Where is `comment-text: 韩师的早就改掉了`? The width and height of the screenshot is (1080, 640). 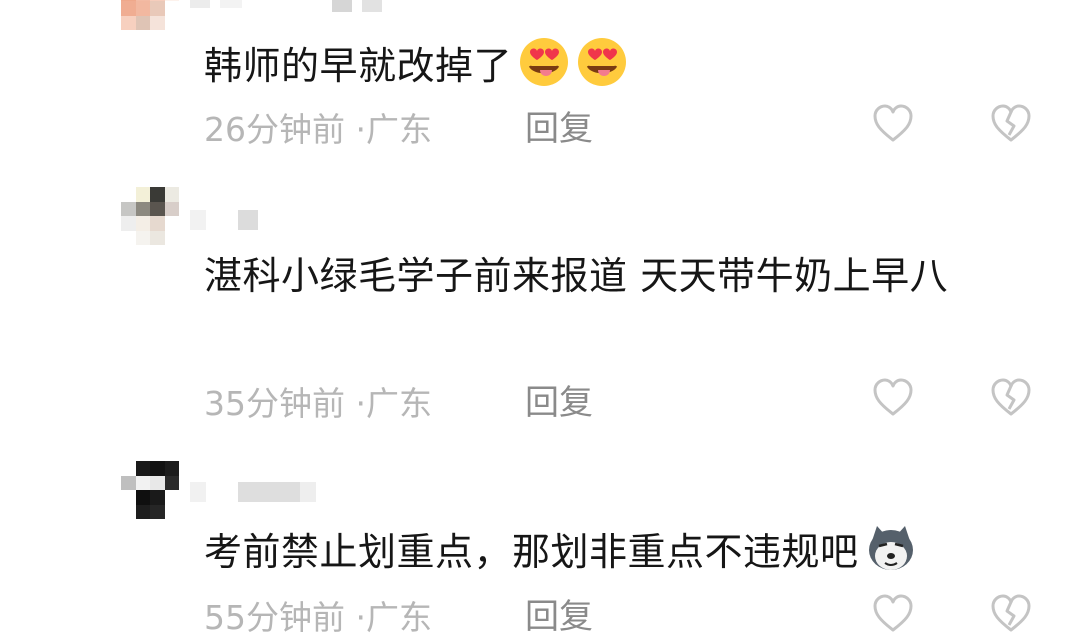
comment-text: 韩师的早就改掉了 is located at coordinates (614, 64).